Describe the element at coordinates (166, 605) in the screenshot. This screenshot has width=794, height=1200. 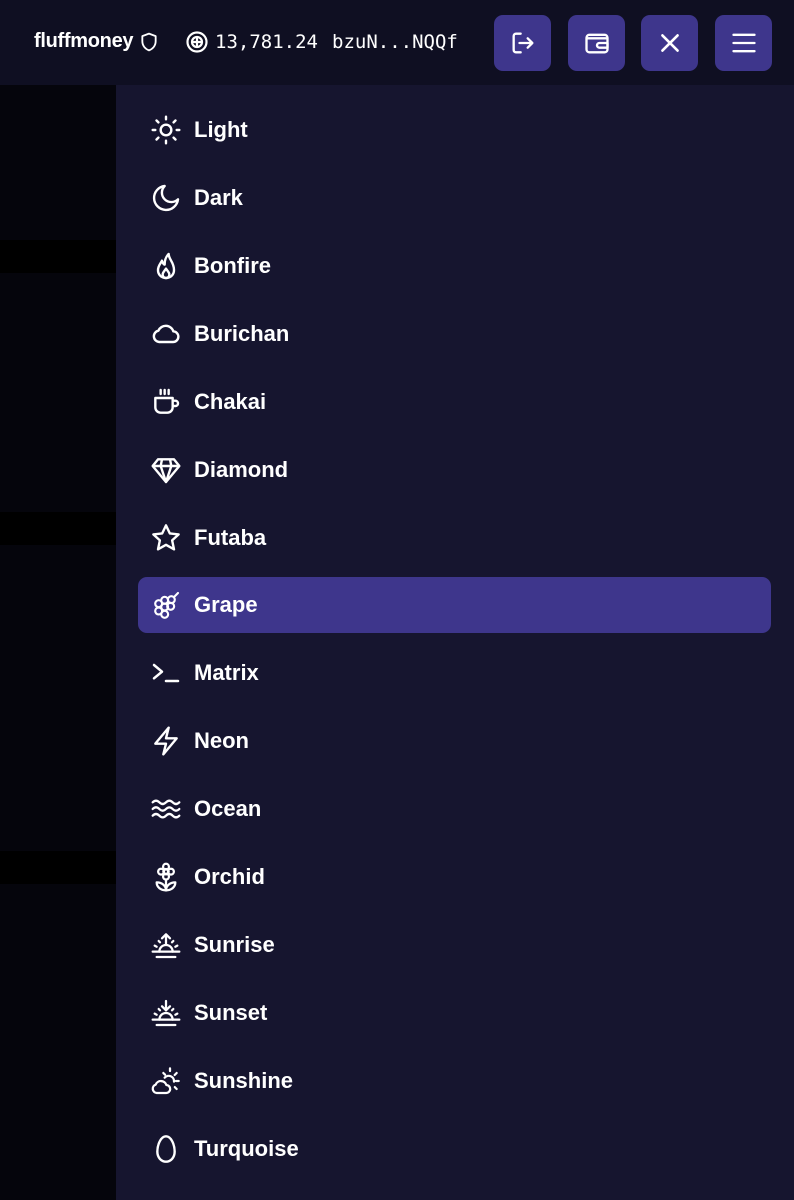
I see `grape-icon` at that location.